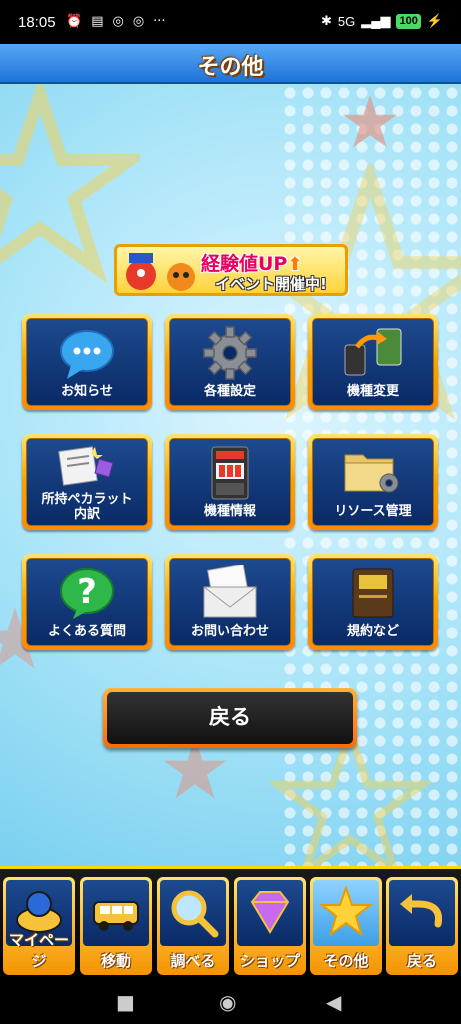 The height and width of the screenshot is (1024, 461). Describe the element at coordinates (230, 67) in the screenshot. I see `page-title: その他` at that location.